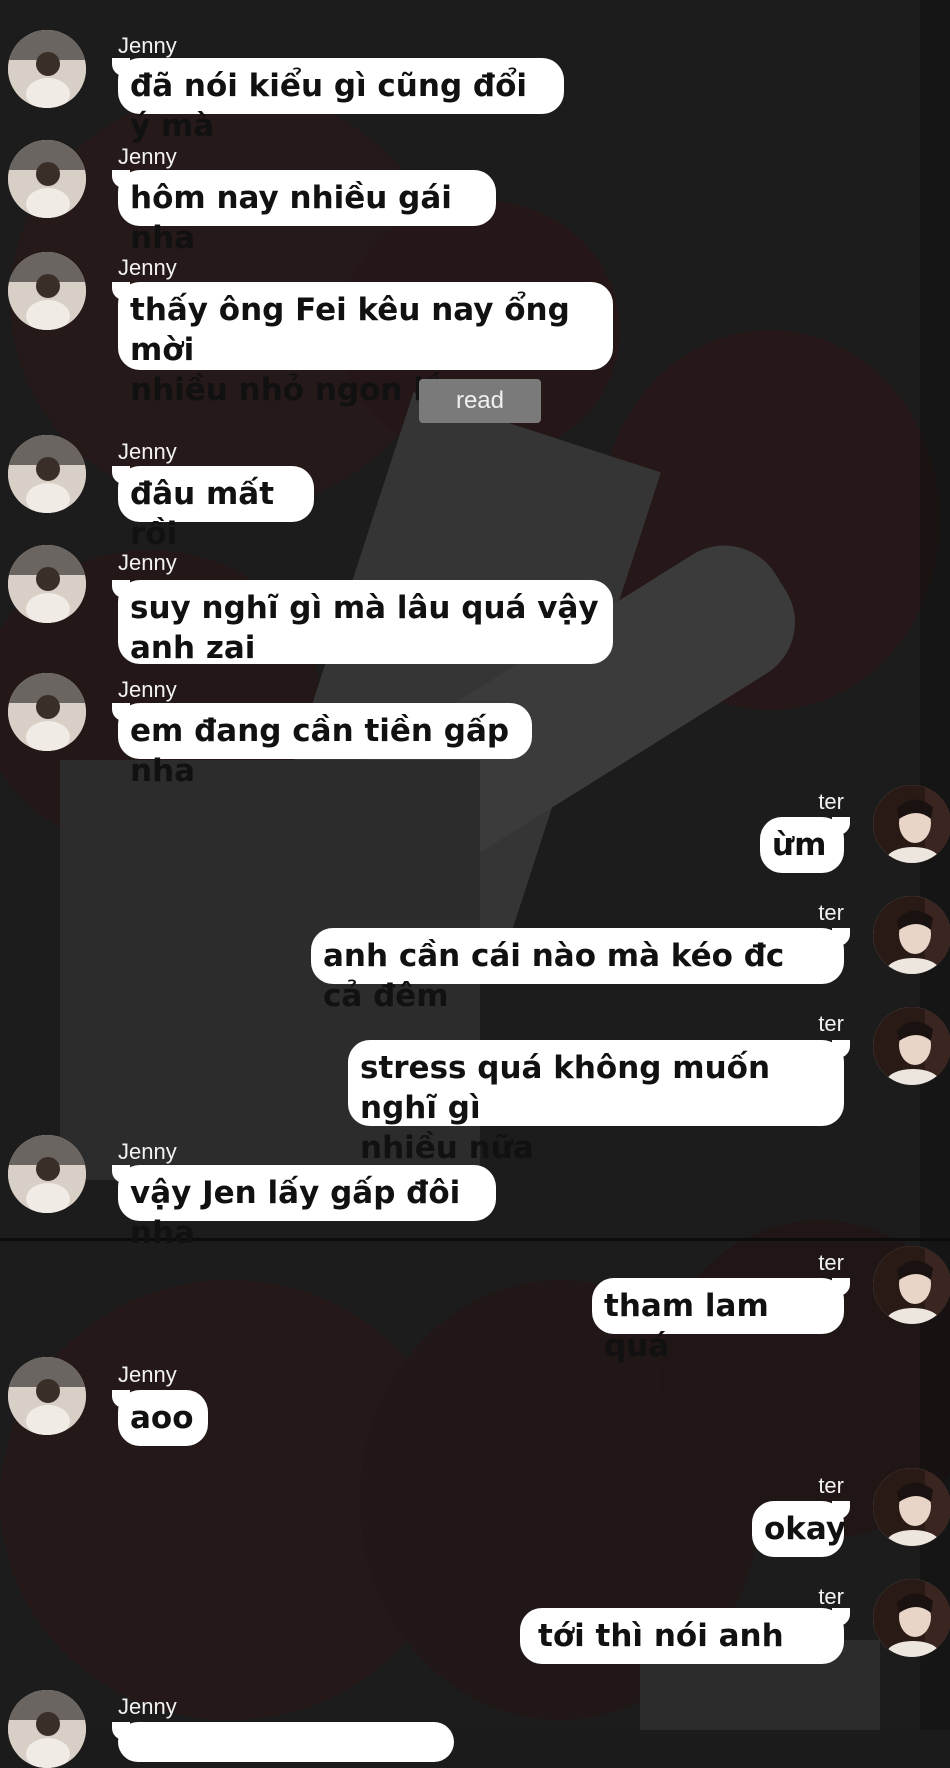 The height and width of the screenshot is (1768, 950). Describe the element at coordinates (338, 101) in the screenshot. I see `message-bubble: đã nói kiểu gì cũng đổi ý mà` at that location.